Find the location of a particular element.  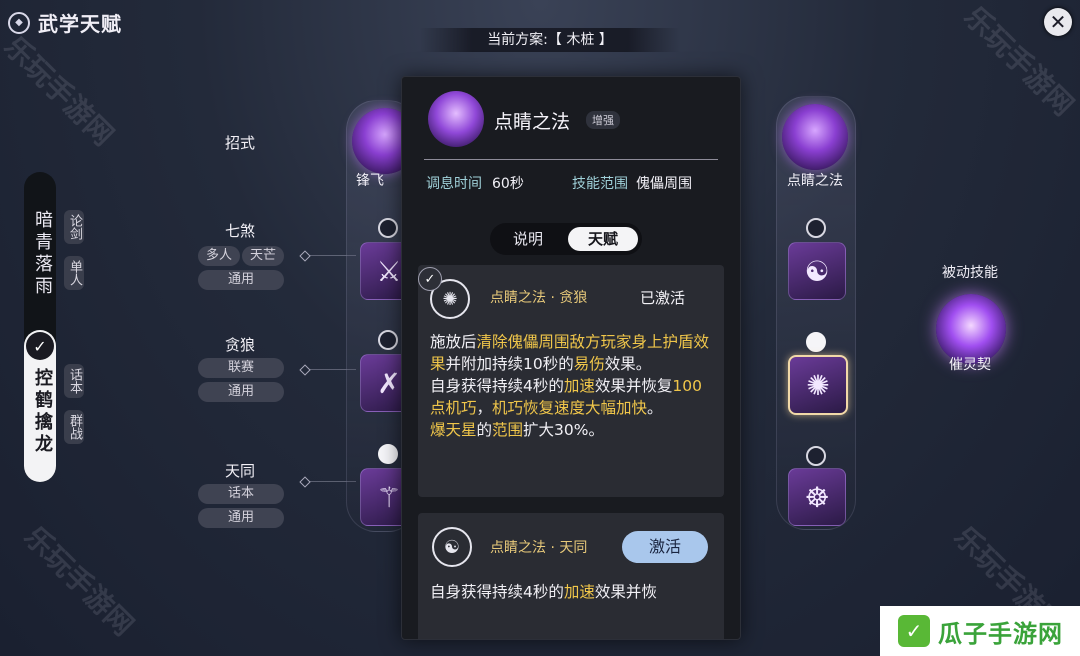

activated-check-icon: ✓ is located at coordinates (430, 279).